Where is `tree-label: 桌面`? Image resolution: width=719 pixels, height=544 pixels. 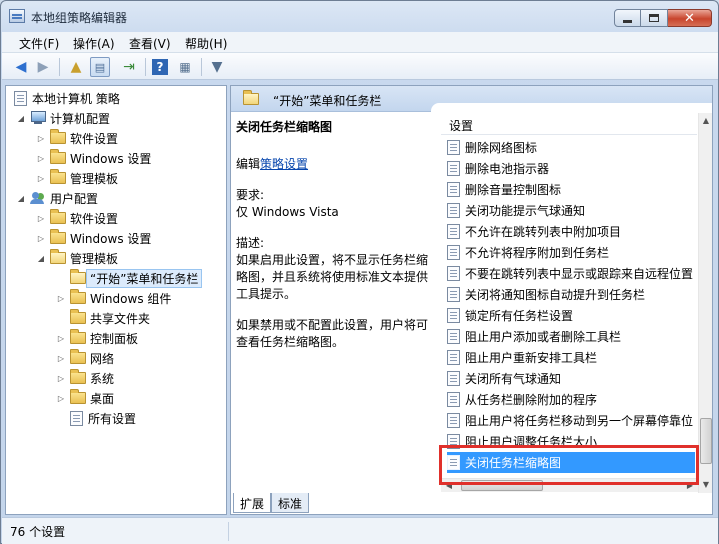
tree-label: 桌面 is located at coordinates (102, 398).